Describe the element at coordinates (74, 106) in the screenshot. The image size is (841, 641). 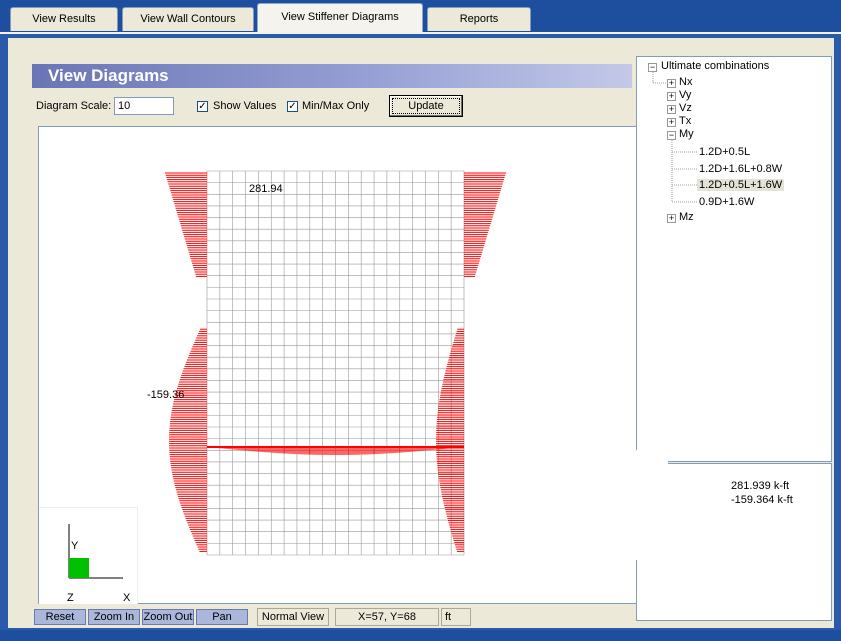
I see `diagram-scale-label: Diagram Scale:` at that location.